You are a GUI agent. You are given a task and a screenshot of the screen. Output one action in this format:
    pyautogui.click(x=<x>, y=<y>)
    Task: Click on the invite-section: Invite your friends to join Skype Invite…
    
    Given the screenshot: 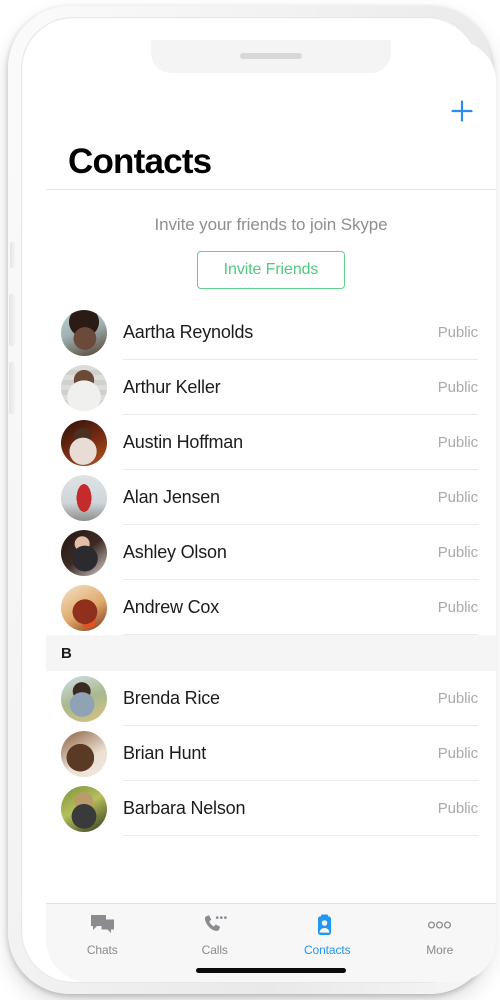 What is the action you would take?
    pyautogui.click(x=271, y=247)
    